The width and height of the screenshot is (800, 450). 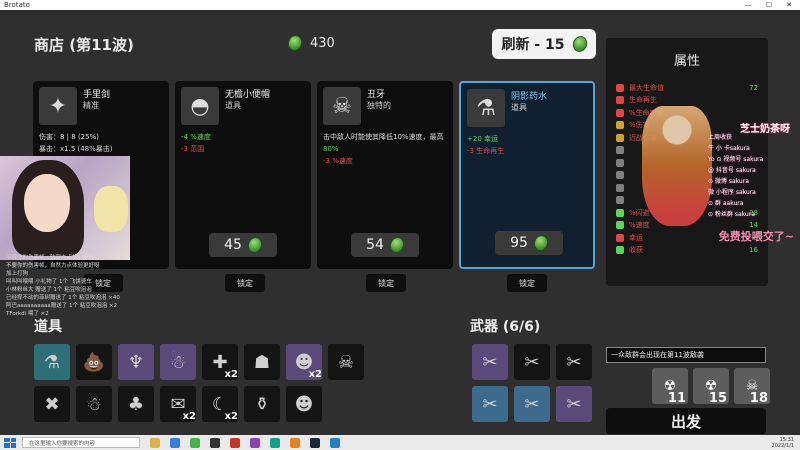 I want to click on enemy-preview: ☢ 15, so click(x=711, y=387).